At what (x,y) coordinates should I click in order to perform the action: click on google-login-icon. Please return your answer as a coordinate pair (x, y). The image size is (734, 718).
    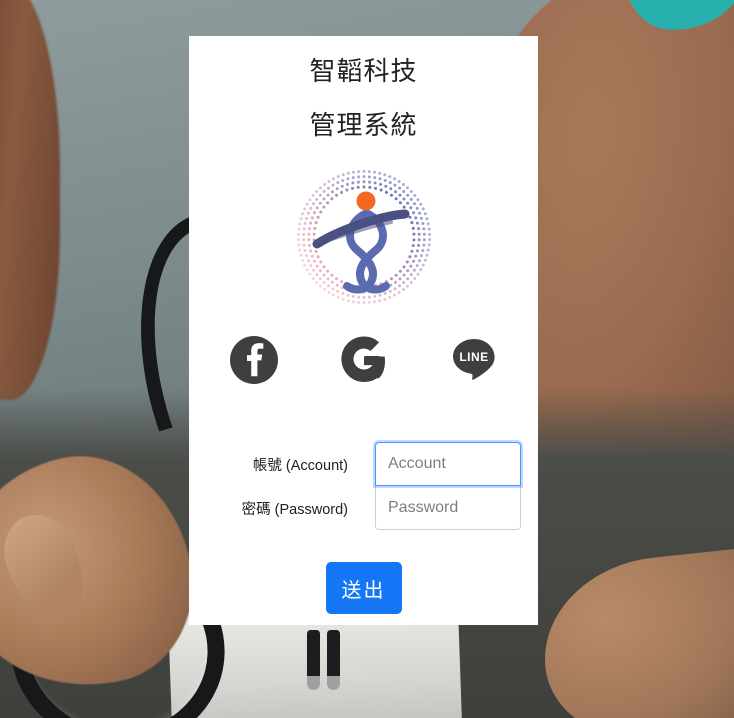
    Looking at the image, I should click on (364, 360).